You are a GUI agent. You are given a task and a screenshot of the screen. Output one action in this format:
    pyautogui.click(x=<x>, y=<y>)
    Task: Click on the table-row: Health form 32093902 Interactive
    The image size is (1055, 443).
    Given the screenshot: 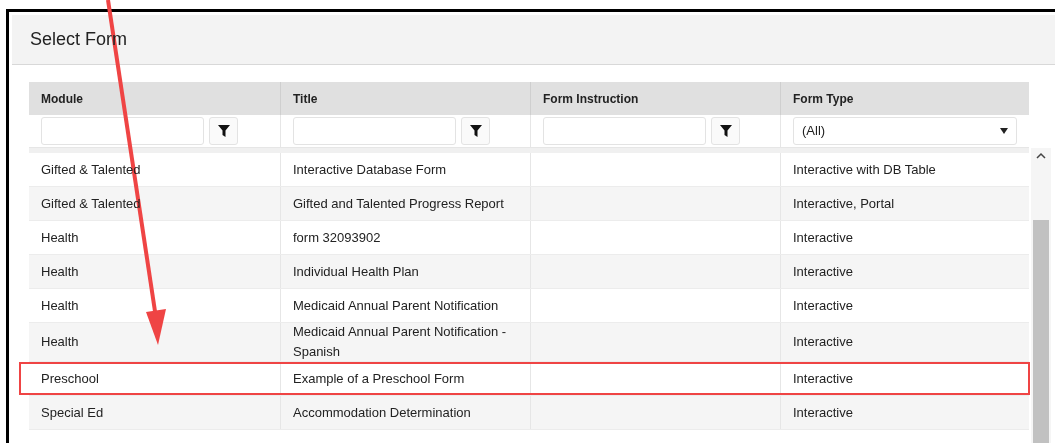 What is the action you would take?
    pyautogui.click(x=529, y=238)
    